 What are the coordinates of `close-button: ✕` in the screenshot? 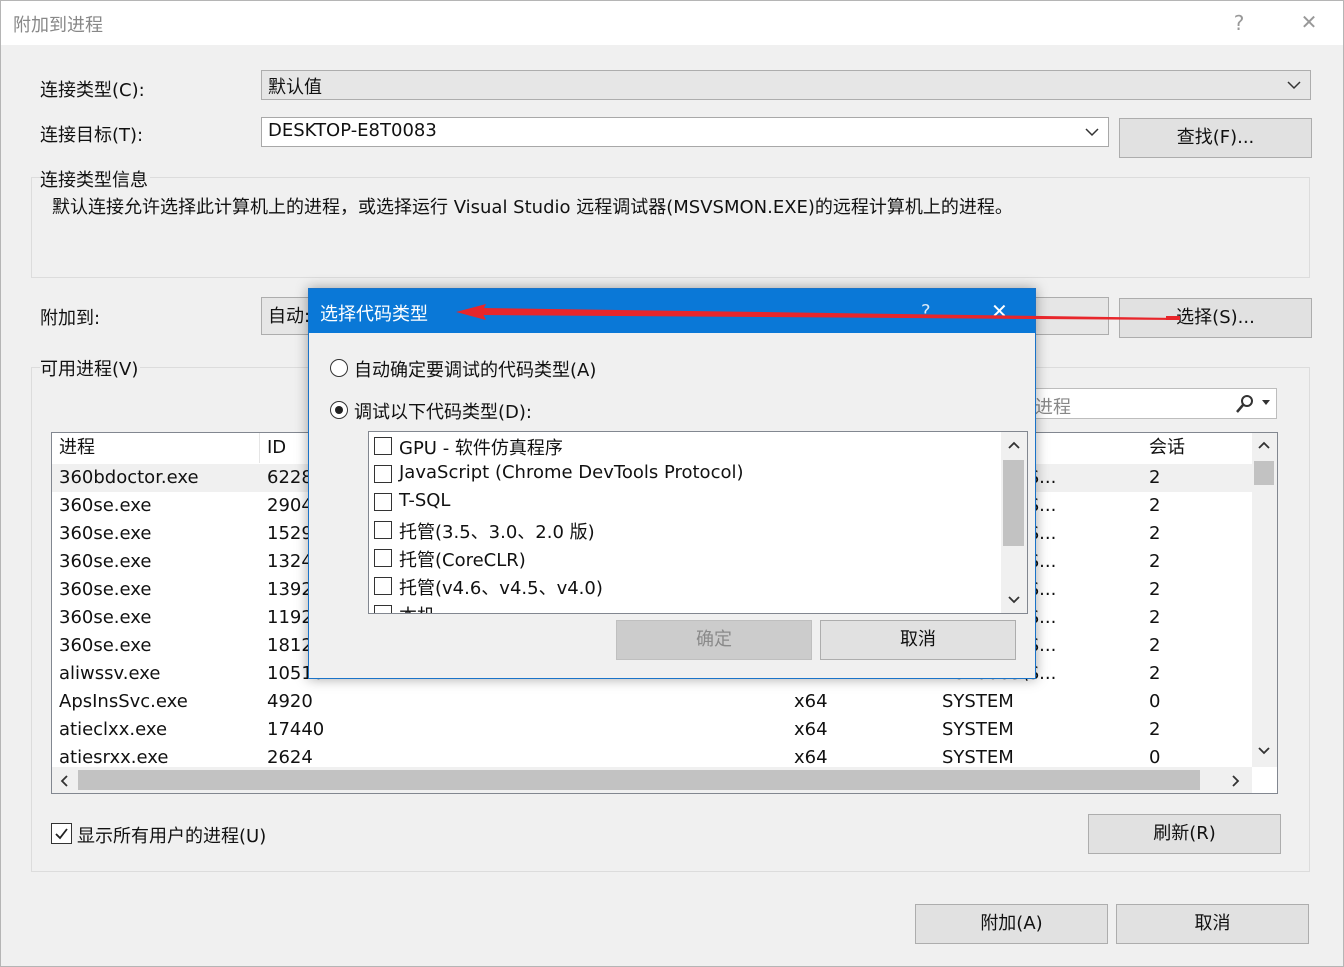 It's located at (1309, 22).